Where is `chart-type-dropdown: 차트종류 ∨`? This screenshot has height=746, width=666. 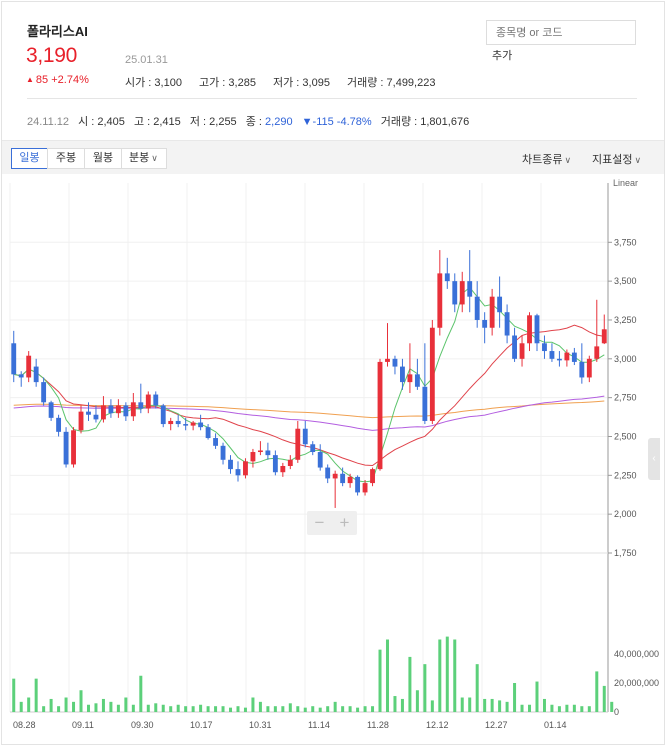
chart-type-dropdown: 차트종류 ∨ is located at coordinates (546, 159).